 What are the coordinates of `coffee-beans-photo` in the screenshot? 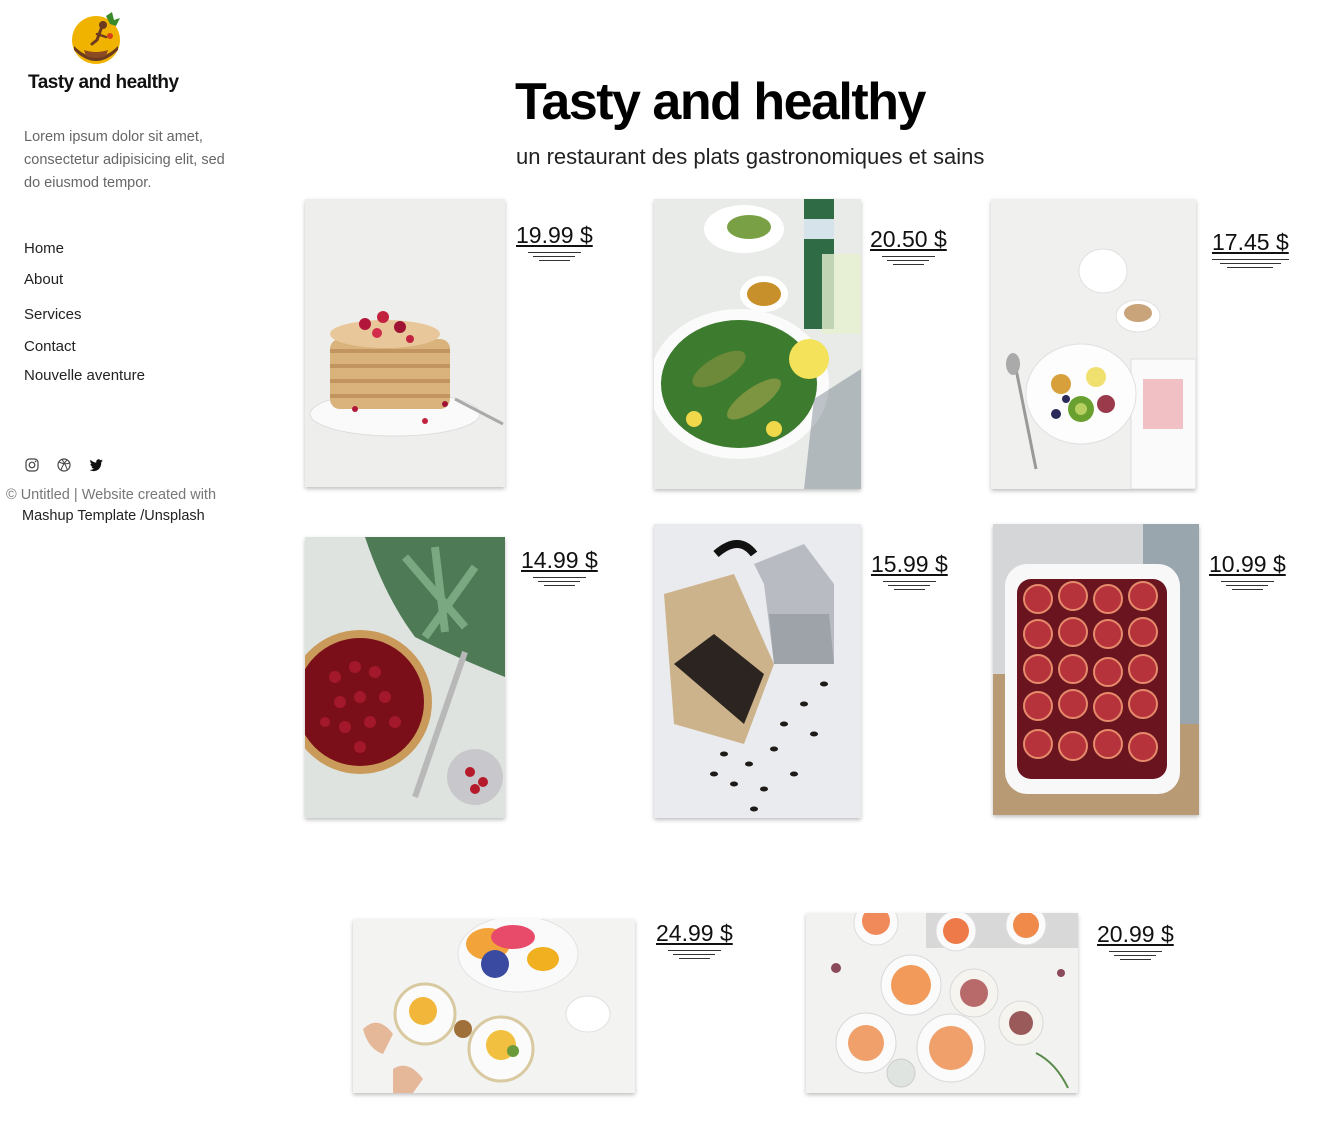 It's located at (757, 671).